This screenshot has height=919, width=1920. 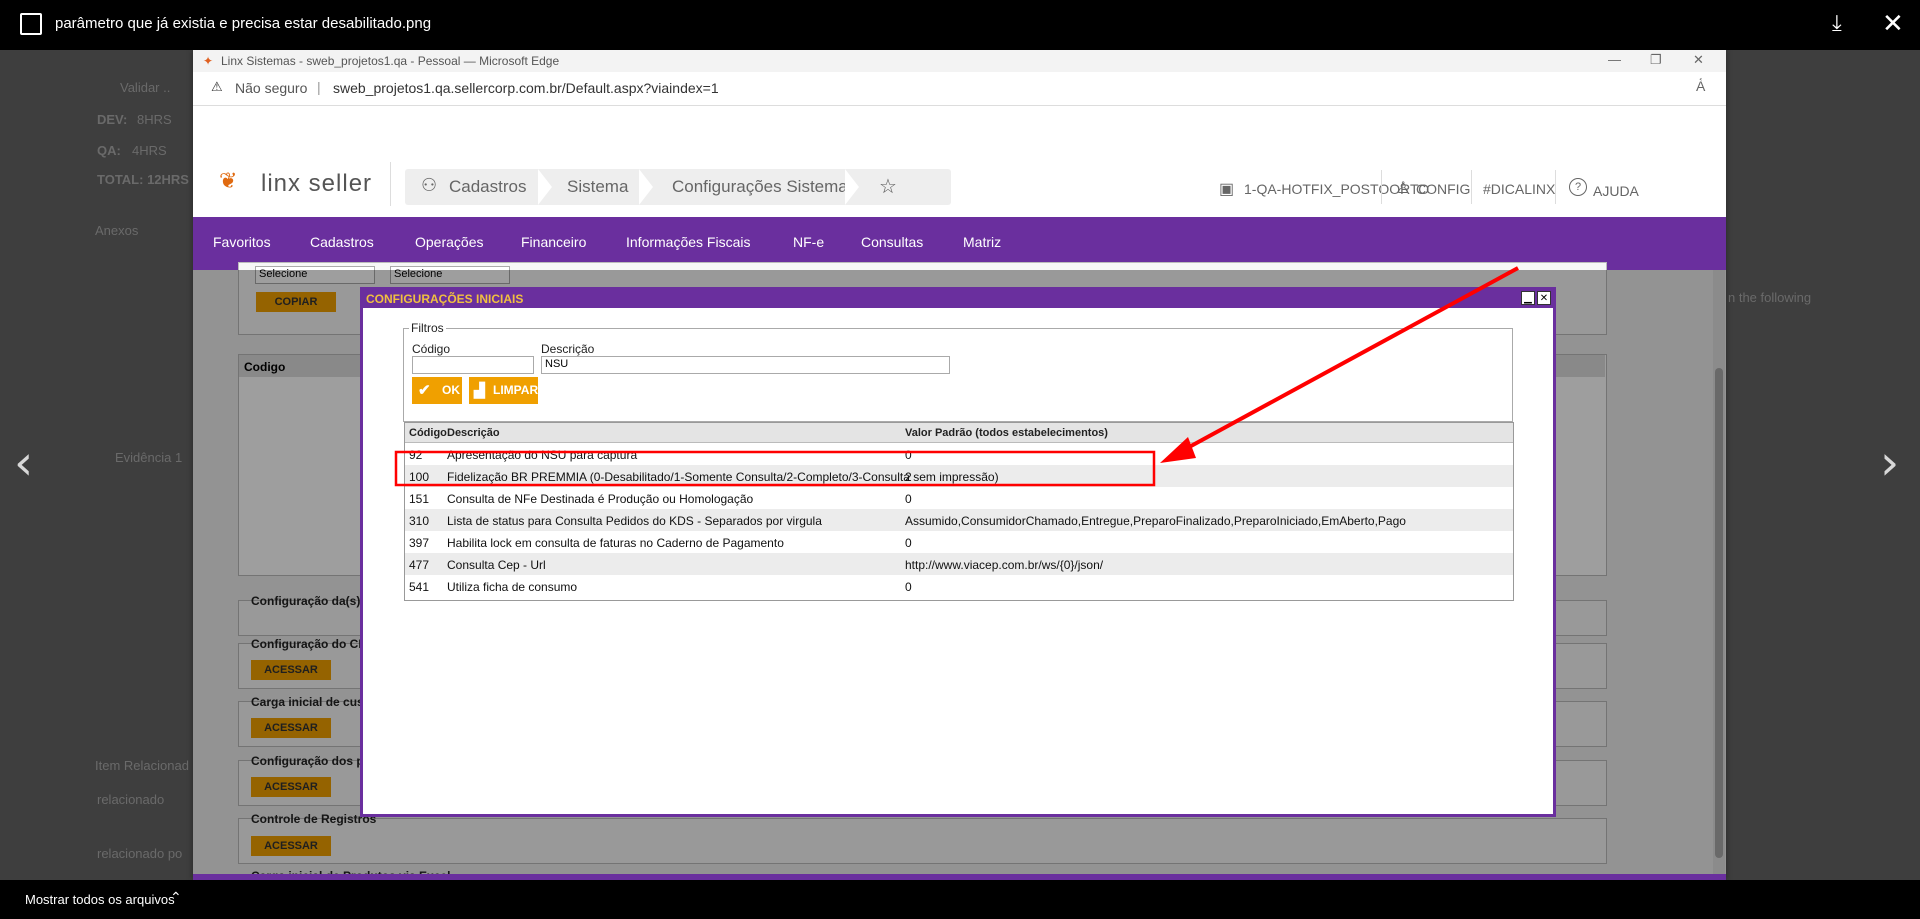 What do you see at coordinates (960, 899) in the screenshot?
I see `viewer-bottom-bar: Mostrar todos os arquivos ⌃` at bounding box center [960, 899].